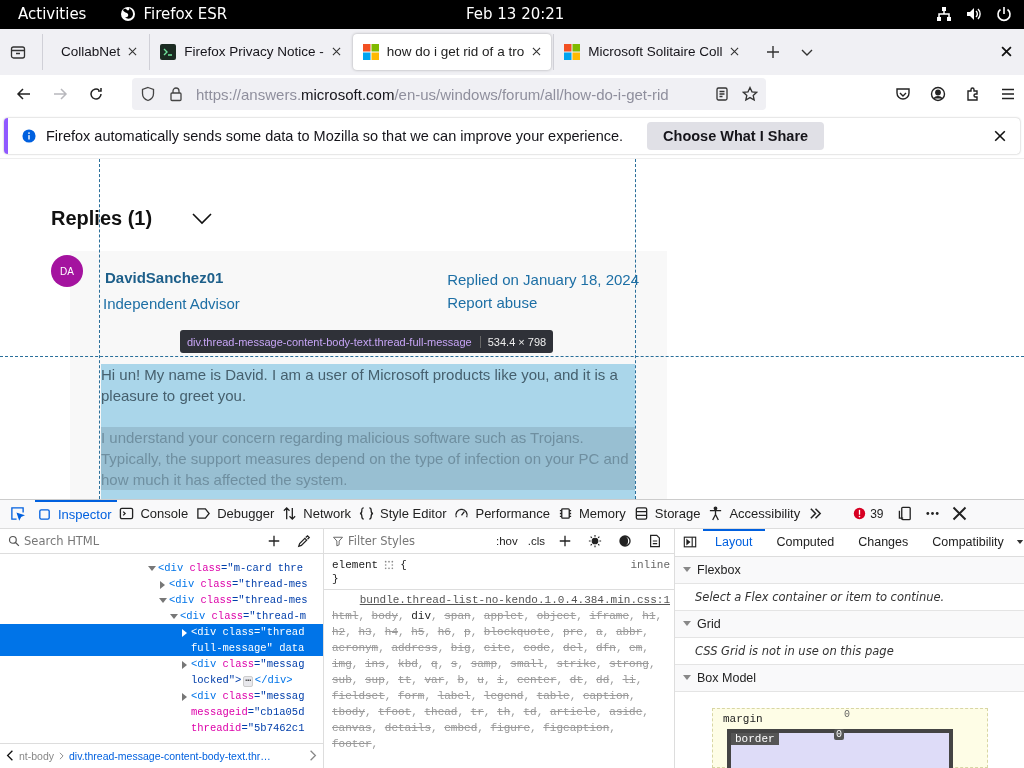 Image resolution: width=1024 pixels, height=768 pixels. I want to click on star-icon, so click(750, 94).